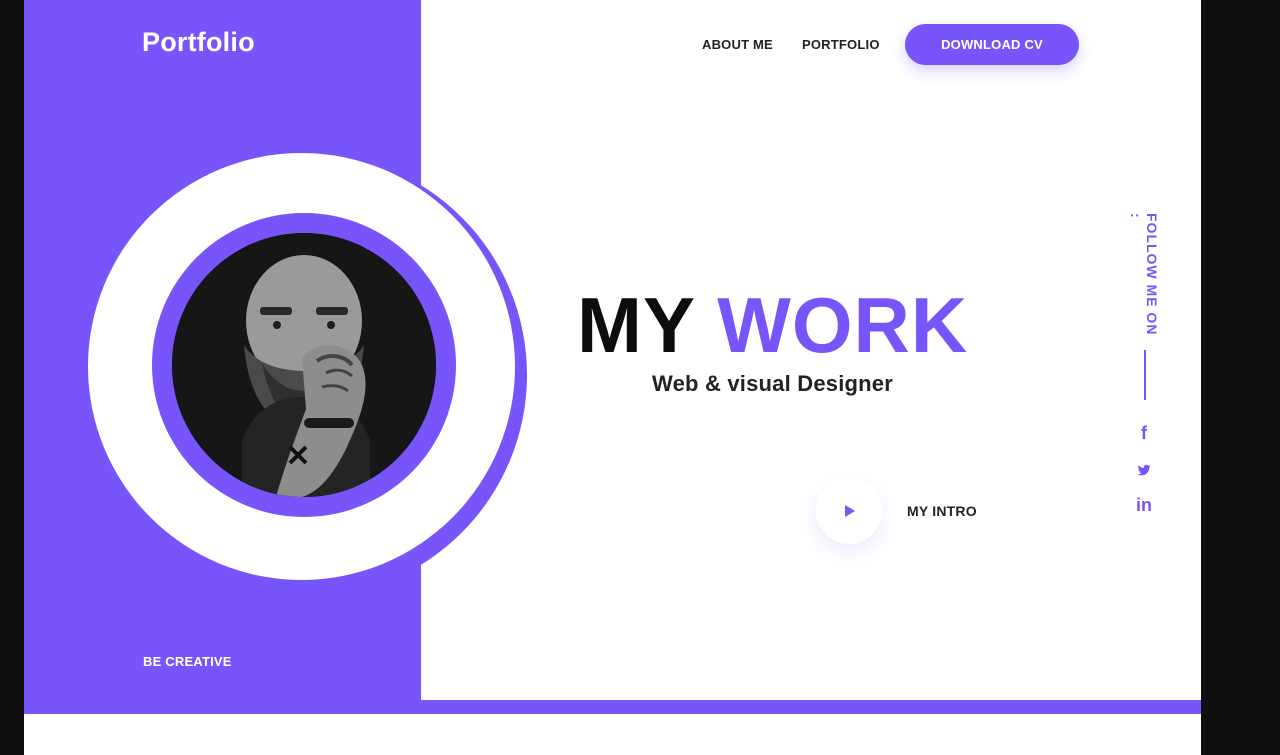 The width and height of the screenshot is (1280, 755). Describe the element at coordinates (841, 44) in the screenshot. I see `nav-portfolio: PORTFOLIO` at that location.